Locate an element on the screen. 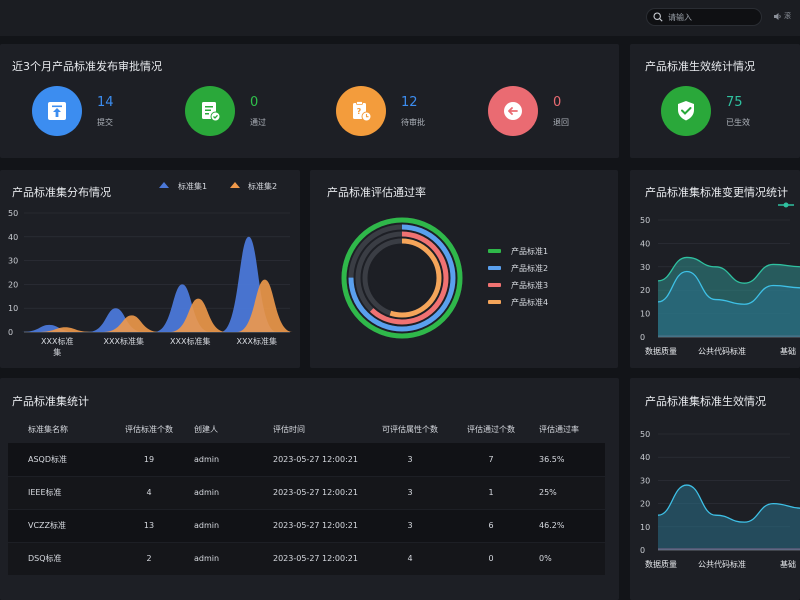  stat-effective: 75 已生效 is located at coordinates (705, 111).